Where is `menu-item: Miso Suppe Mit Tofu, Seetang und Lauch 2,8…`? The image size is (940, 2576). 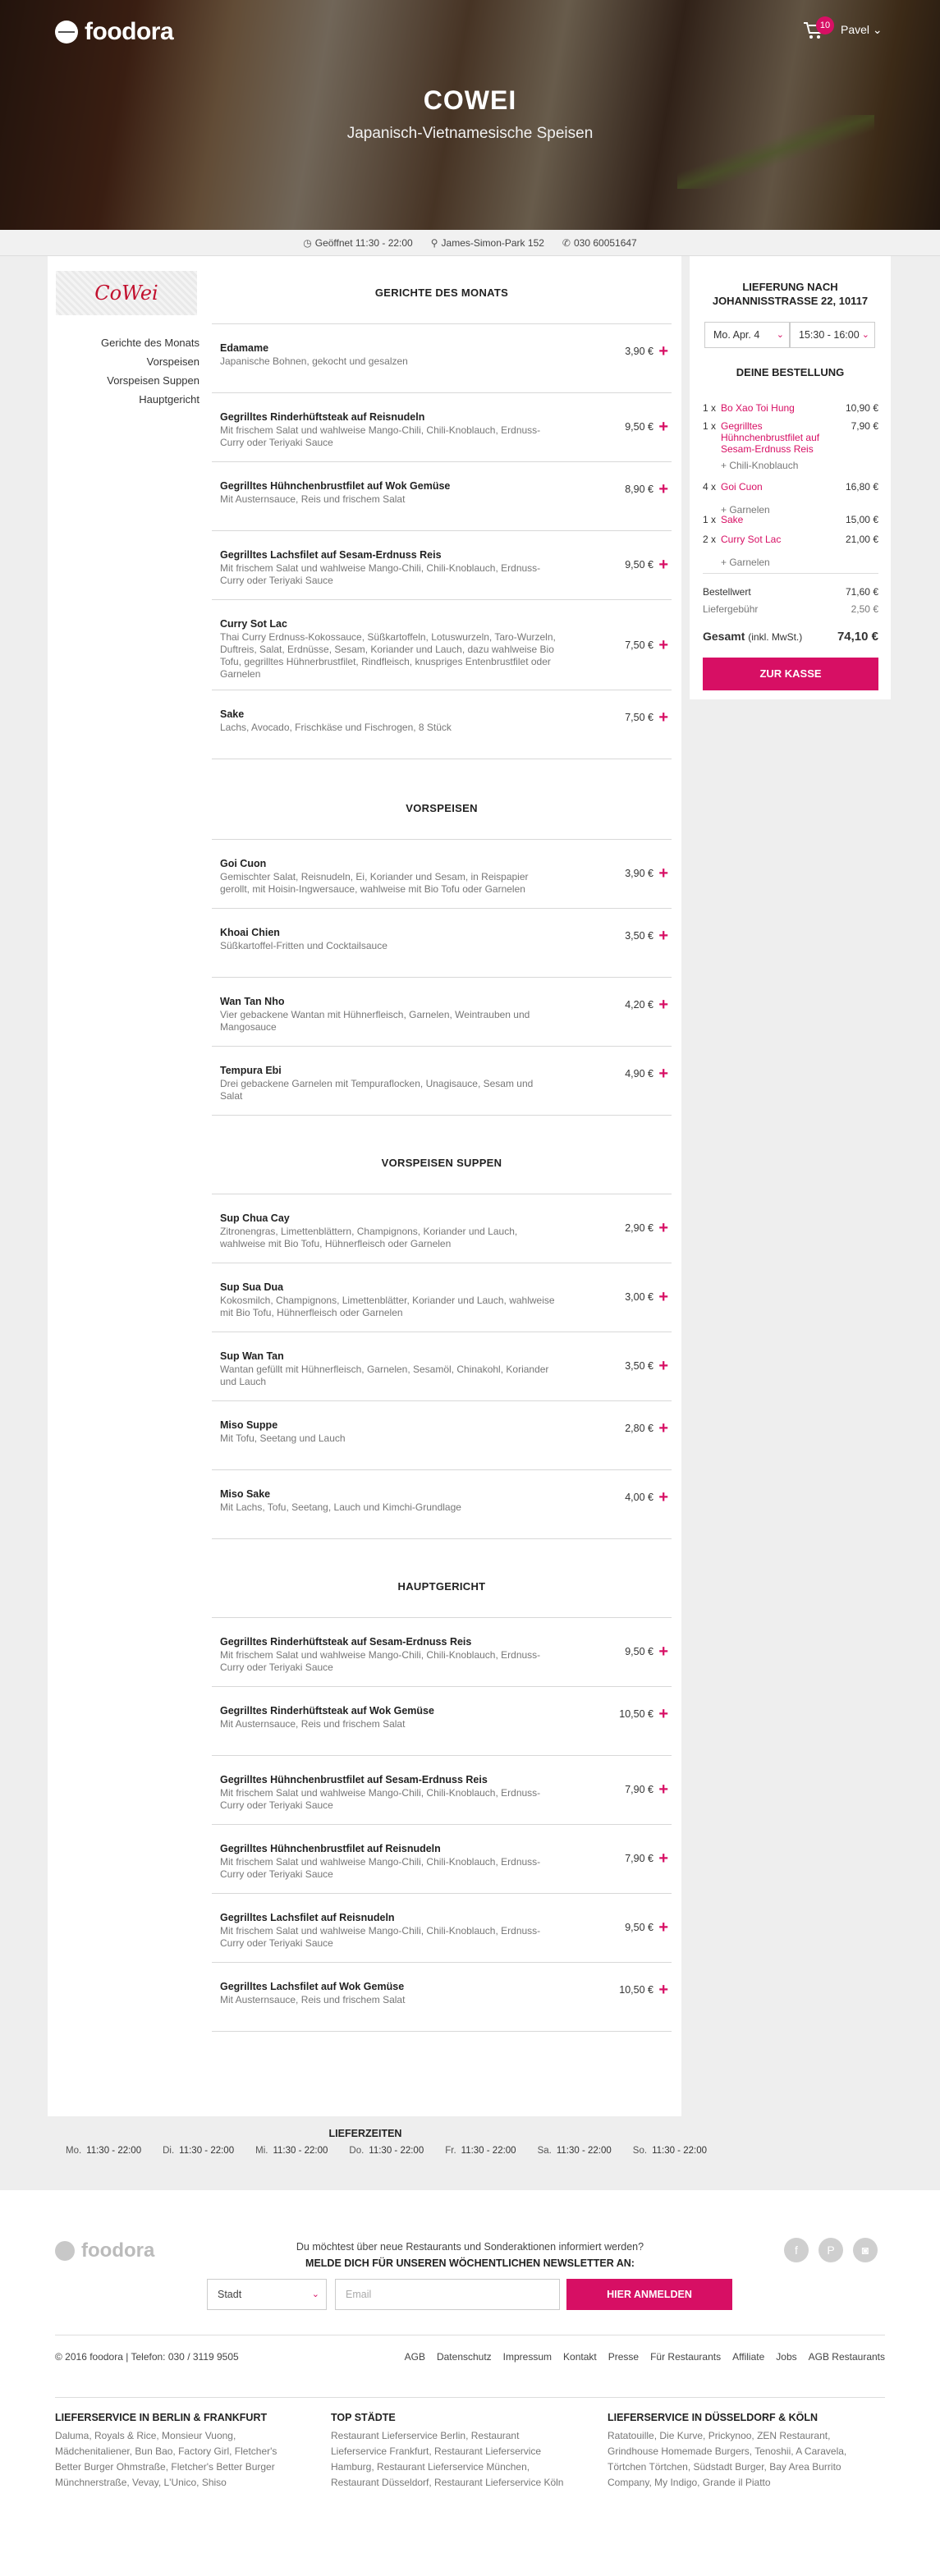
menu-item: Miso Suppe Mit Tofu, Seetang und Lauch 2,8… is located at coordinates (442, 1435).